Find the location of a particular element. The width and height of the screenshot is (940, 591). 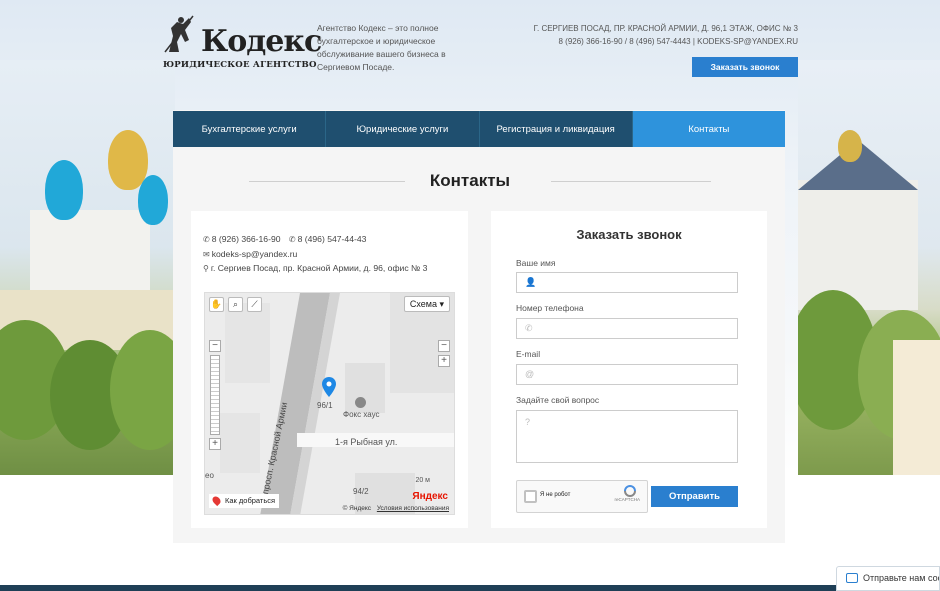

zoom-in-right-icon: + is located at coordinates (444, 361).